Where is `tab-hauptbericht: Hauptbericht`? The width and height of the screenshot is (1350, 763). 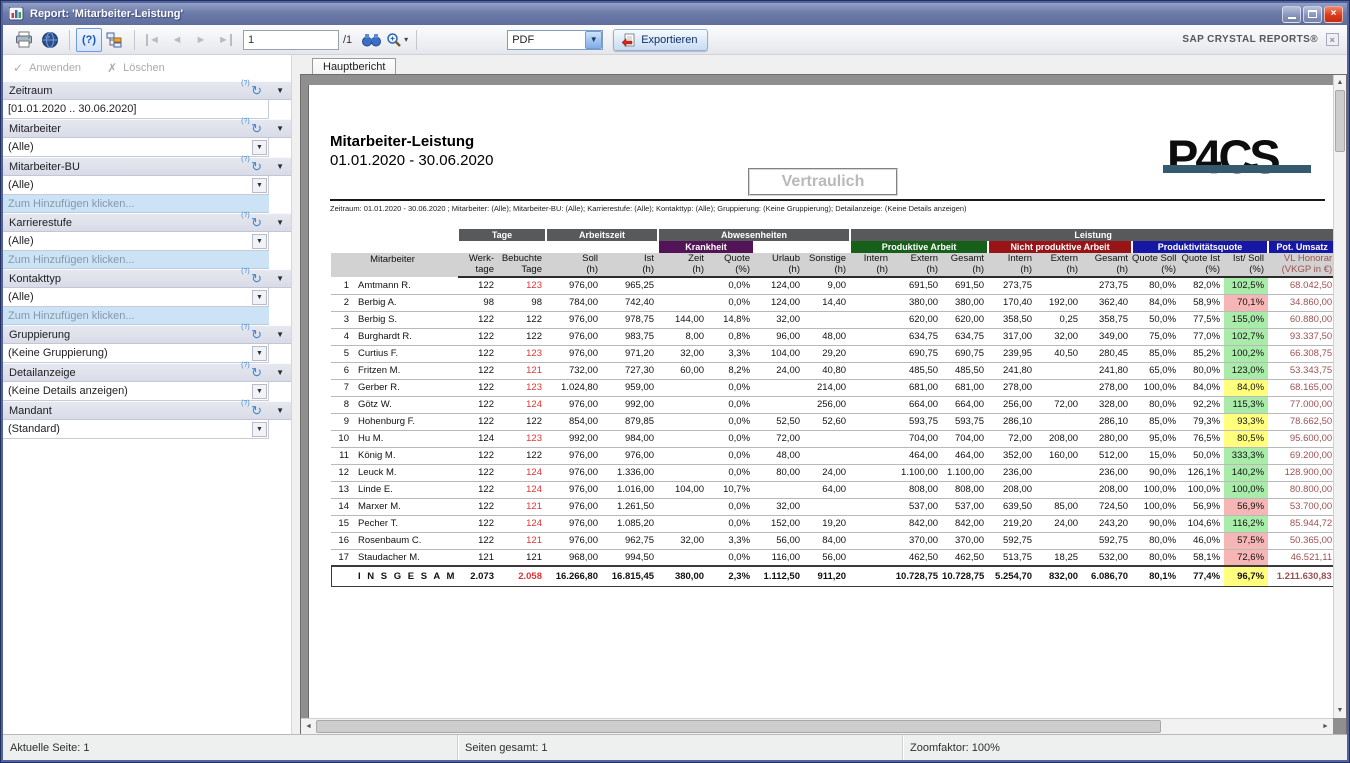
tab-hauptbericht: Hauptbericht is located at coordinates (354, 66).